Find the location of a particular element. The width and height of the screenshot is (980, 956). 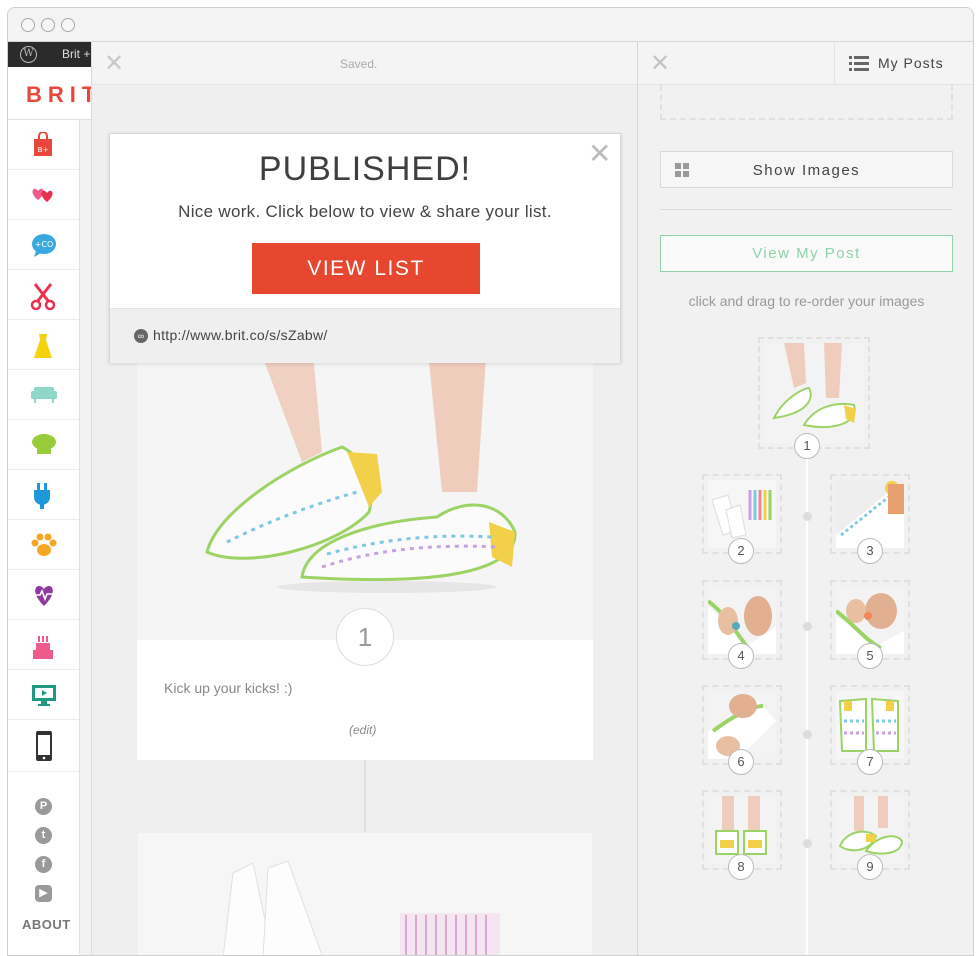

window-minimize-button is located at coordinates (48, 25).